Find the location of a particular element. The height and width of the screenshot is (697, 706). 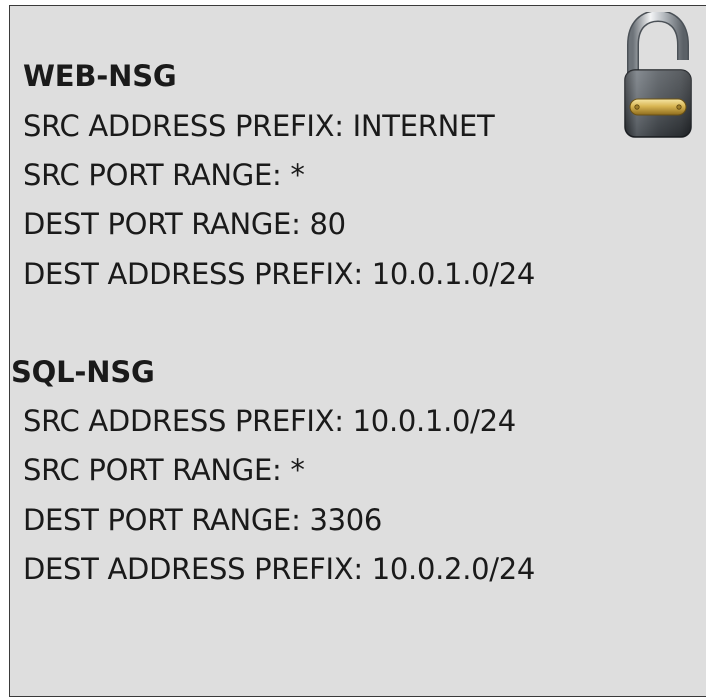

sql-nsg-src-port-range: SRC PORT RANGE: * is located at coordinates (164, 470).